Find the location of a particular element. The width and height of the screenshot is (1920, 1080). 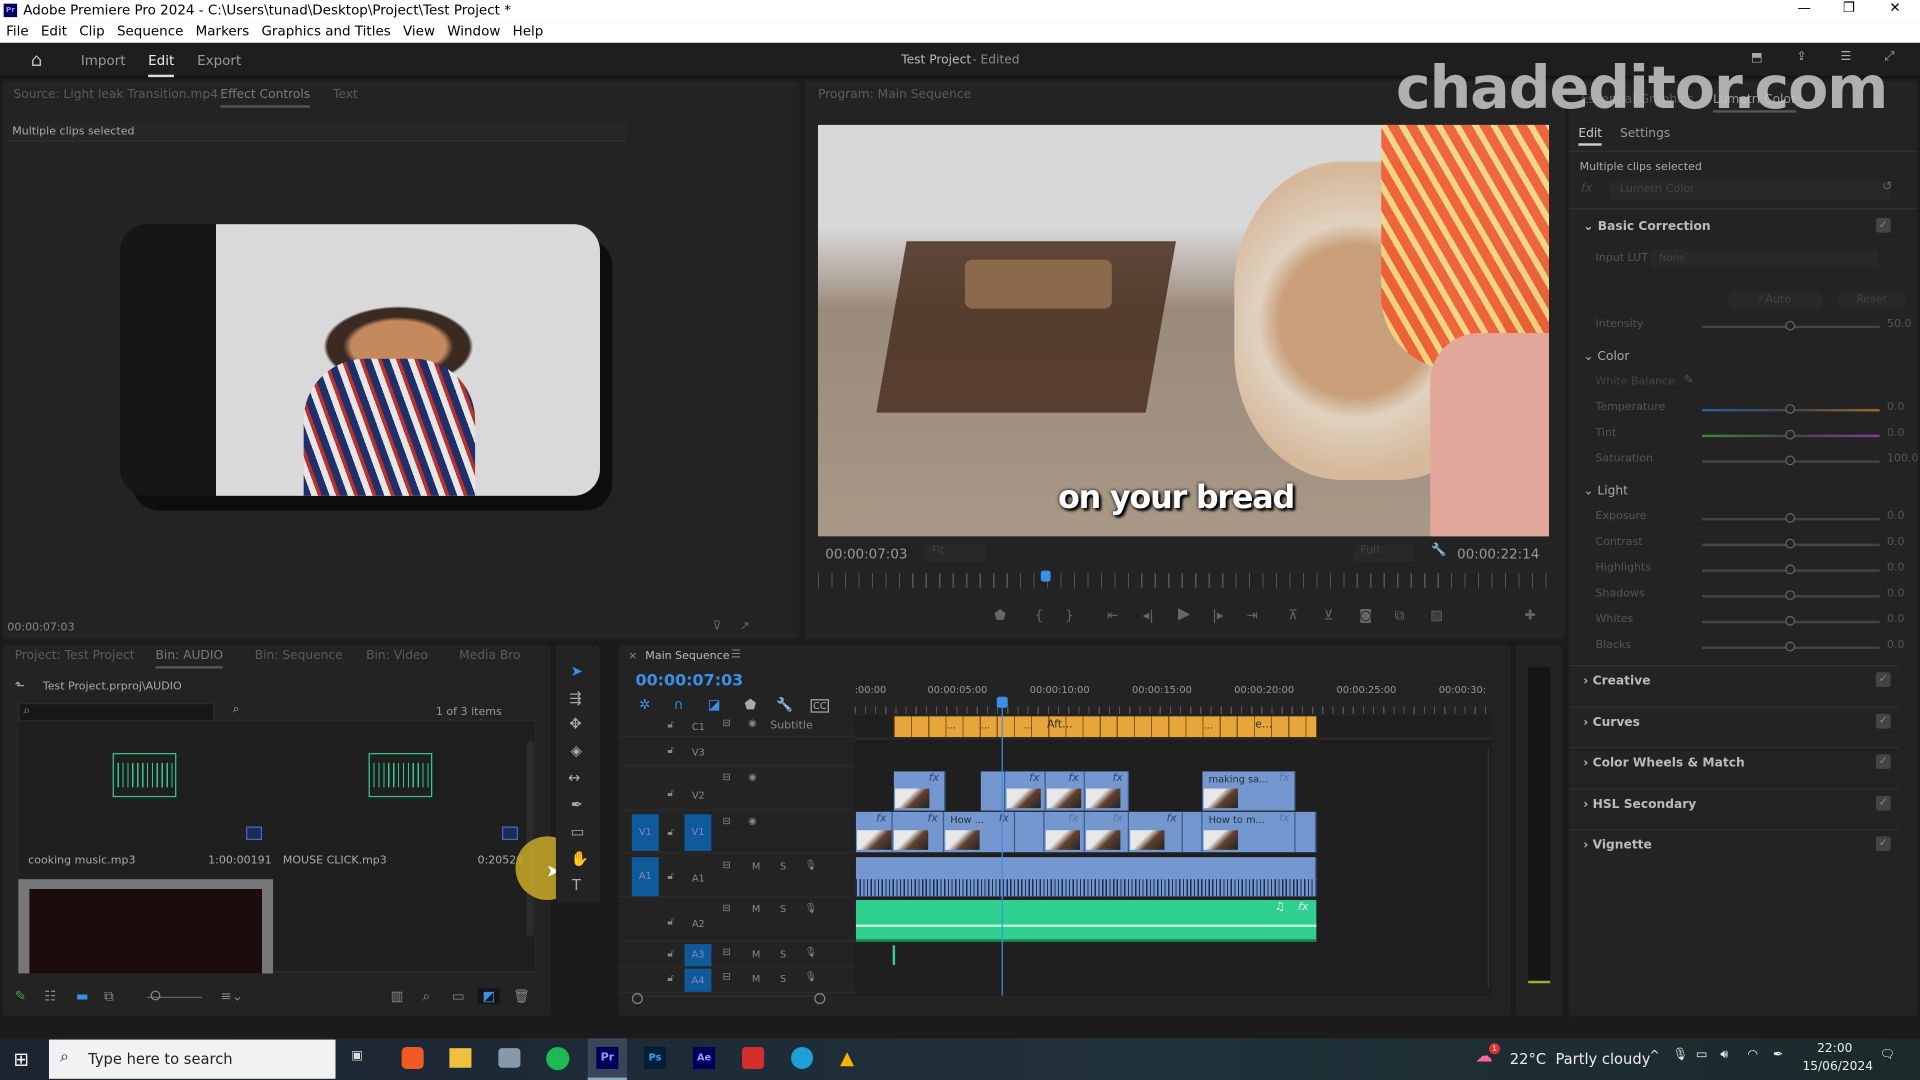

photoshop-icon: Ps is located at coordinates (655, 1057).